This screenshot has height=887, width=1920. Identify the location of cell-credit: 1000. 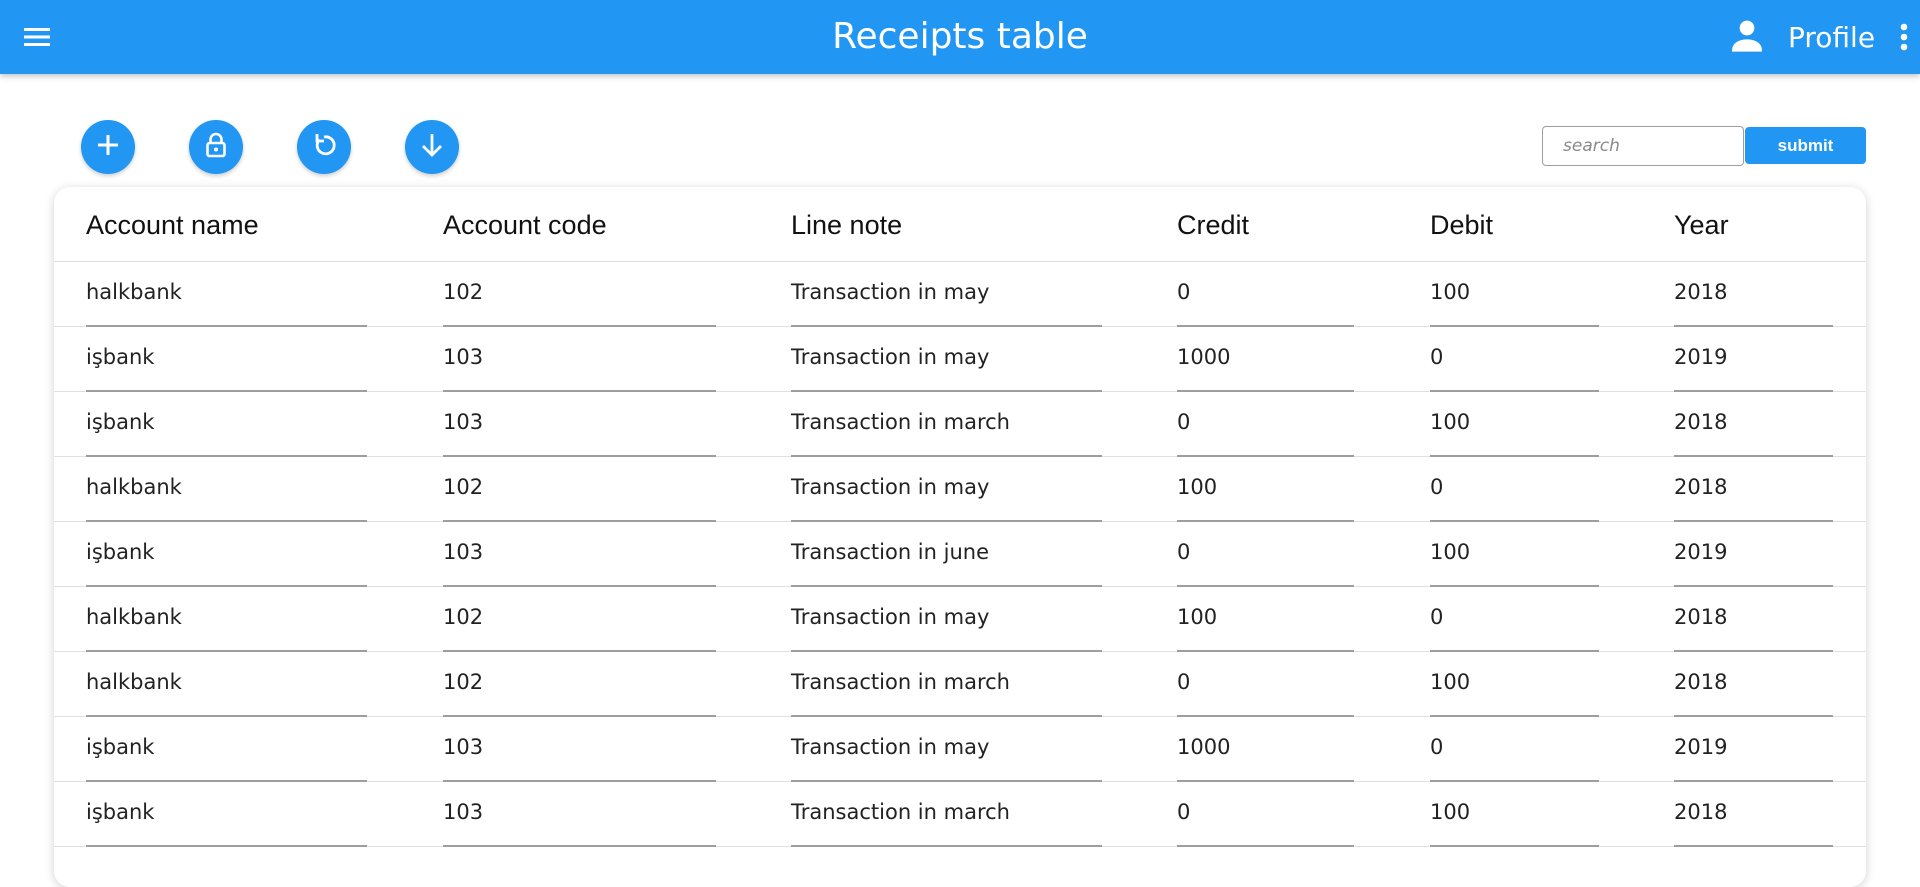
(1204, 357).